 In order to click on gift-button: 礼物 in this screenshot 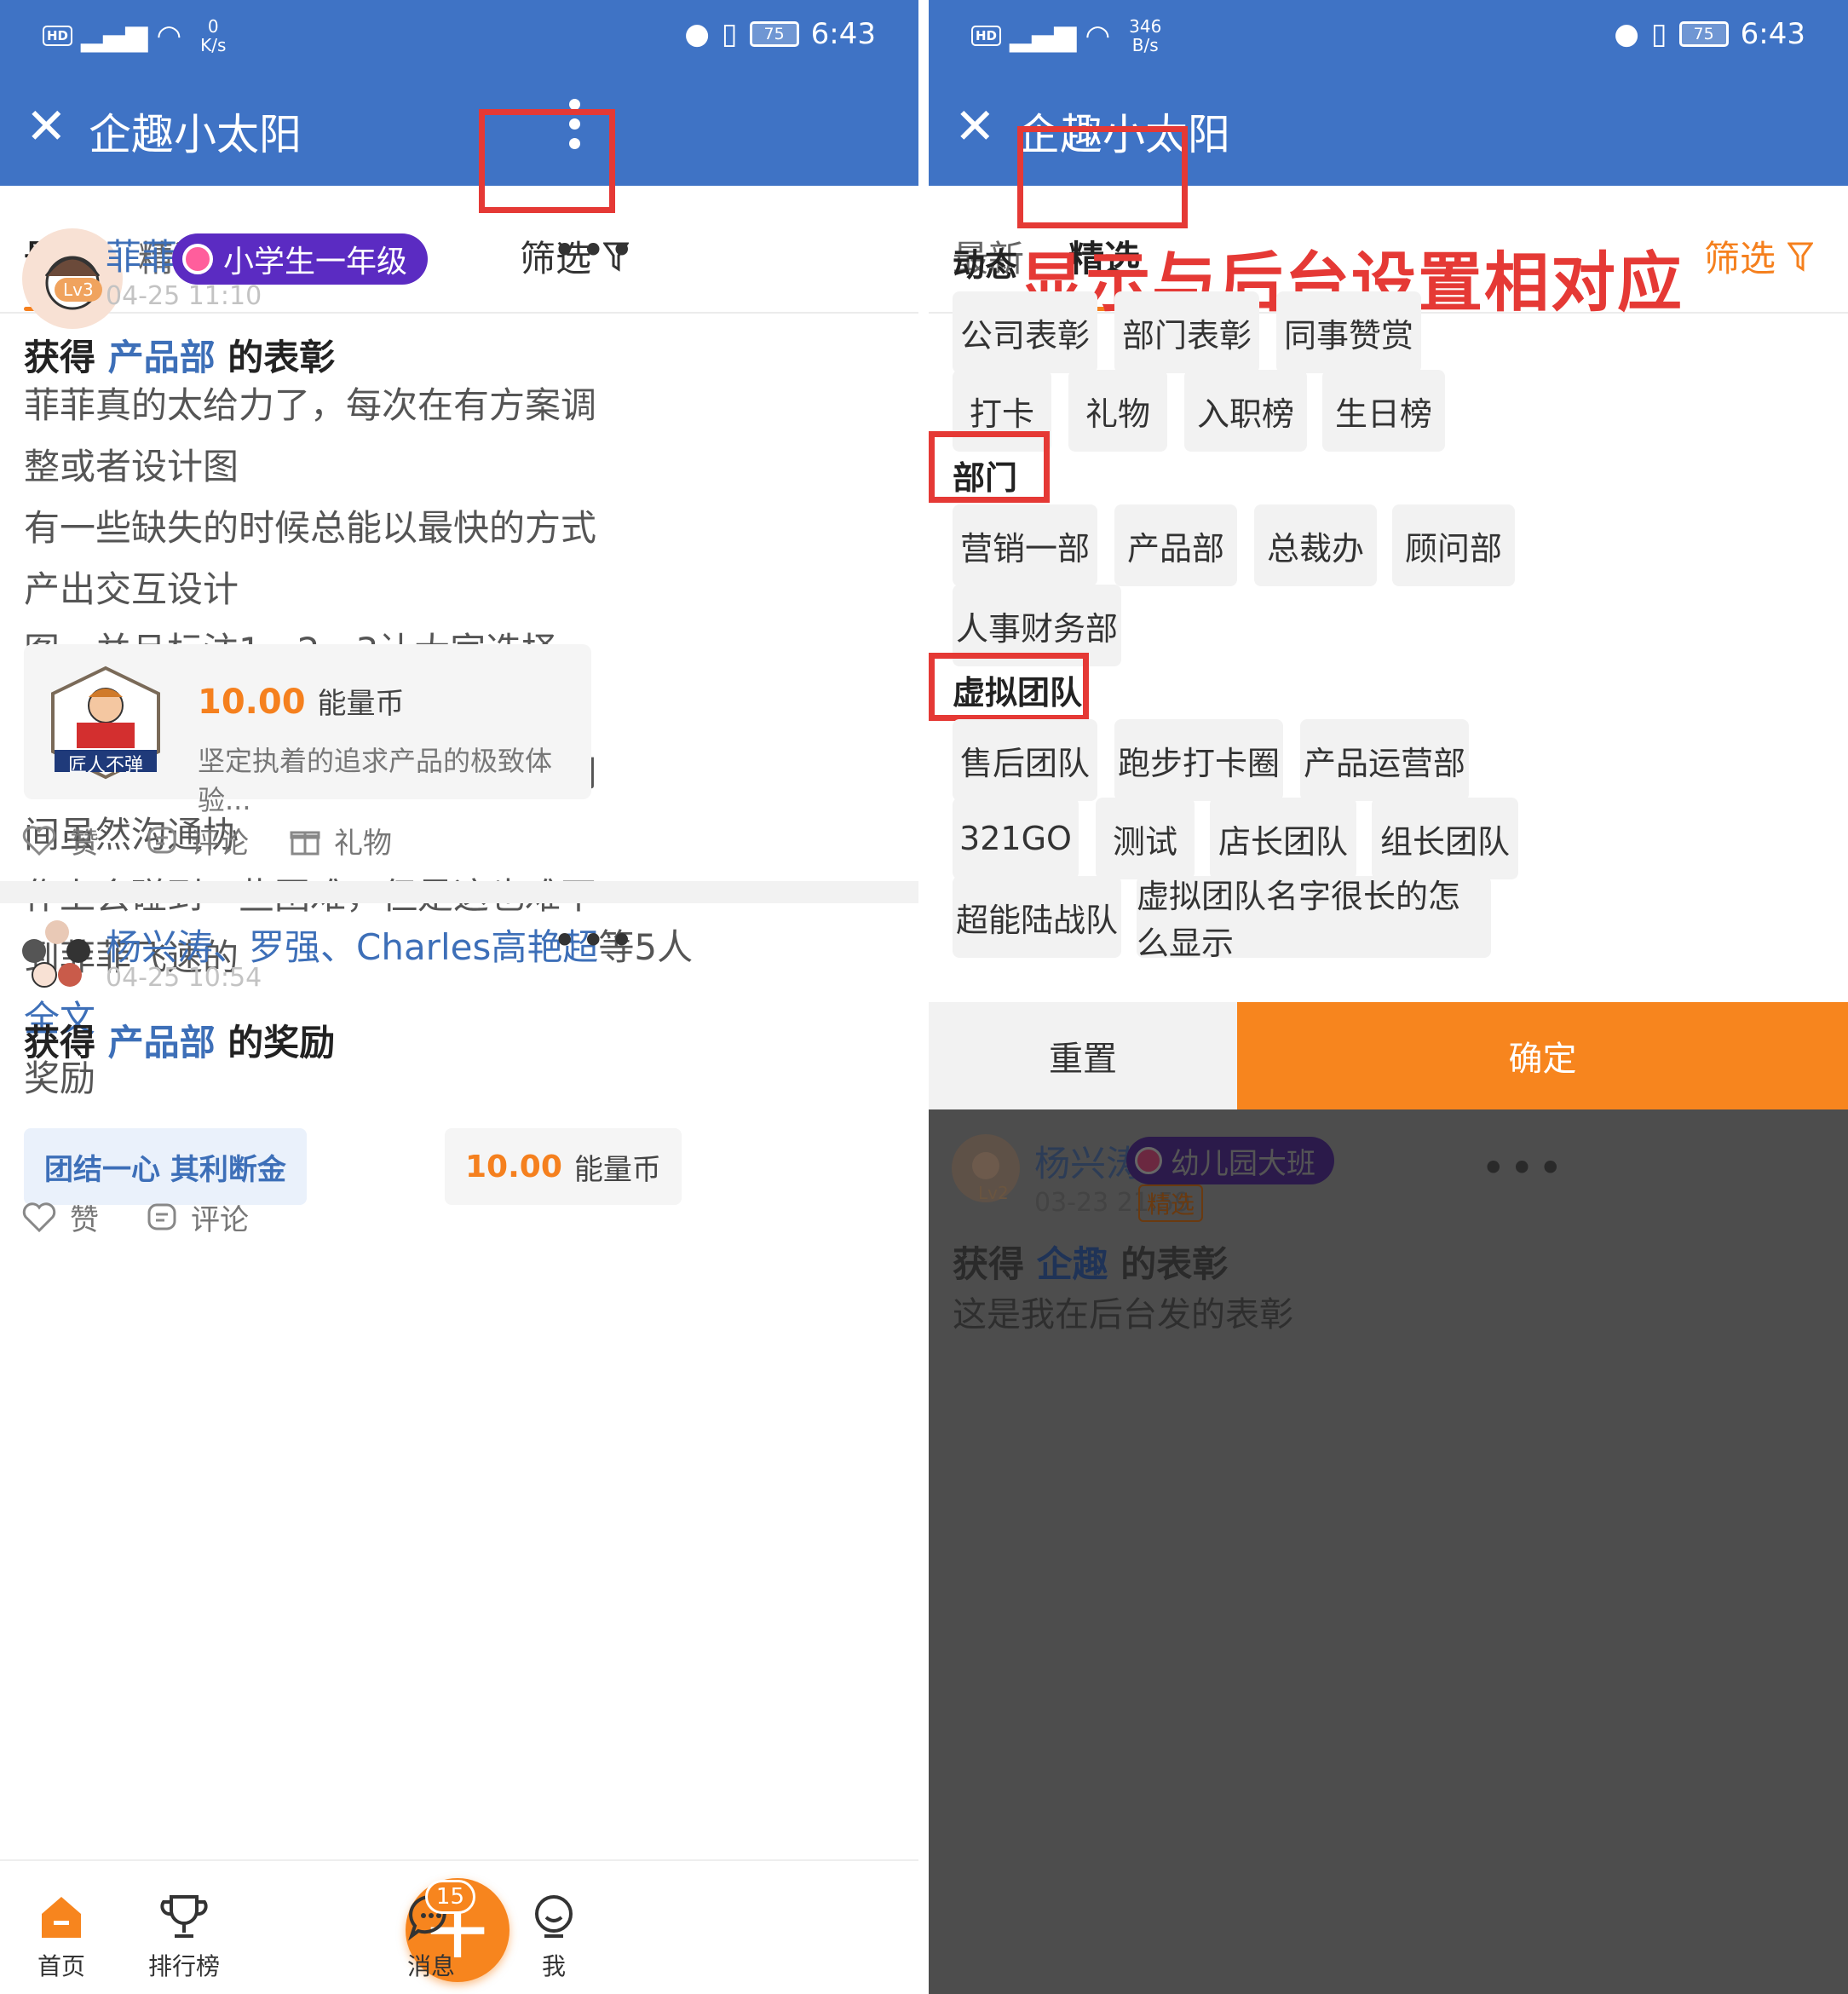, I will do `click(341, 841)`.